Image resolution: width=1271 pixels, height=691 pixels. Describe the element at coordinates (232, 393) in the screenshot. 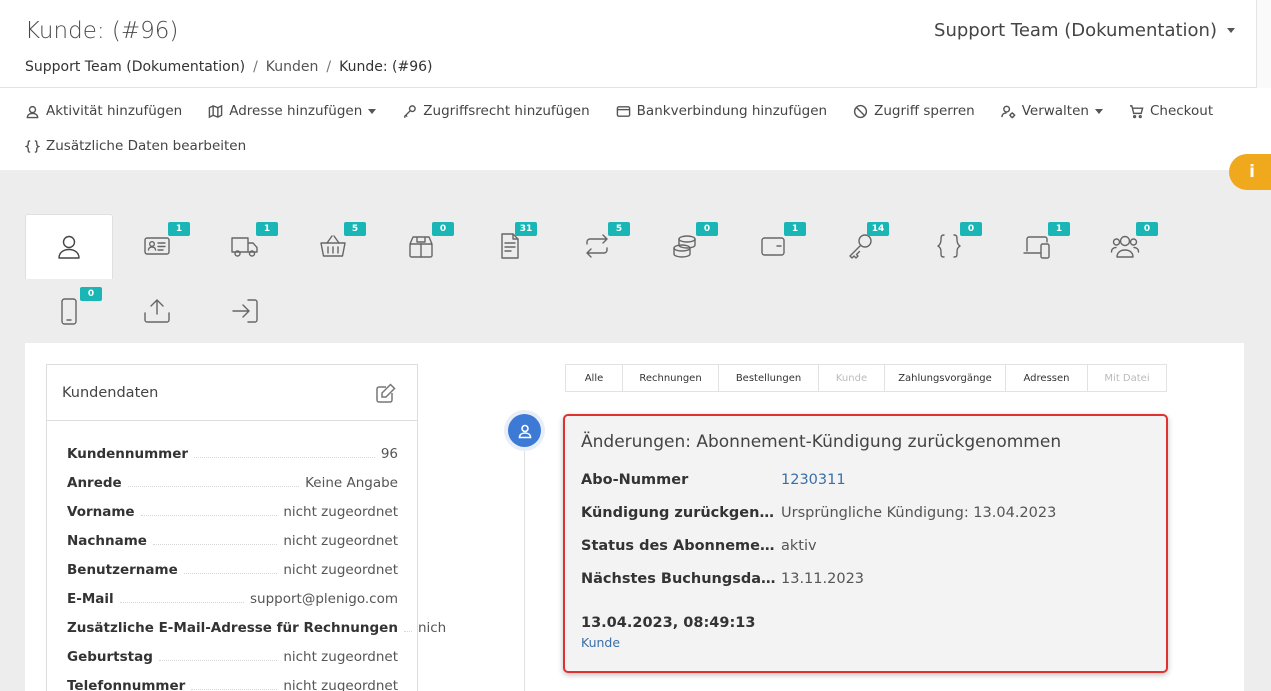

I see `card-header: Kundendaten` at that location.